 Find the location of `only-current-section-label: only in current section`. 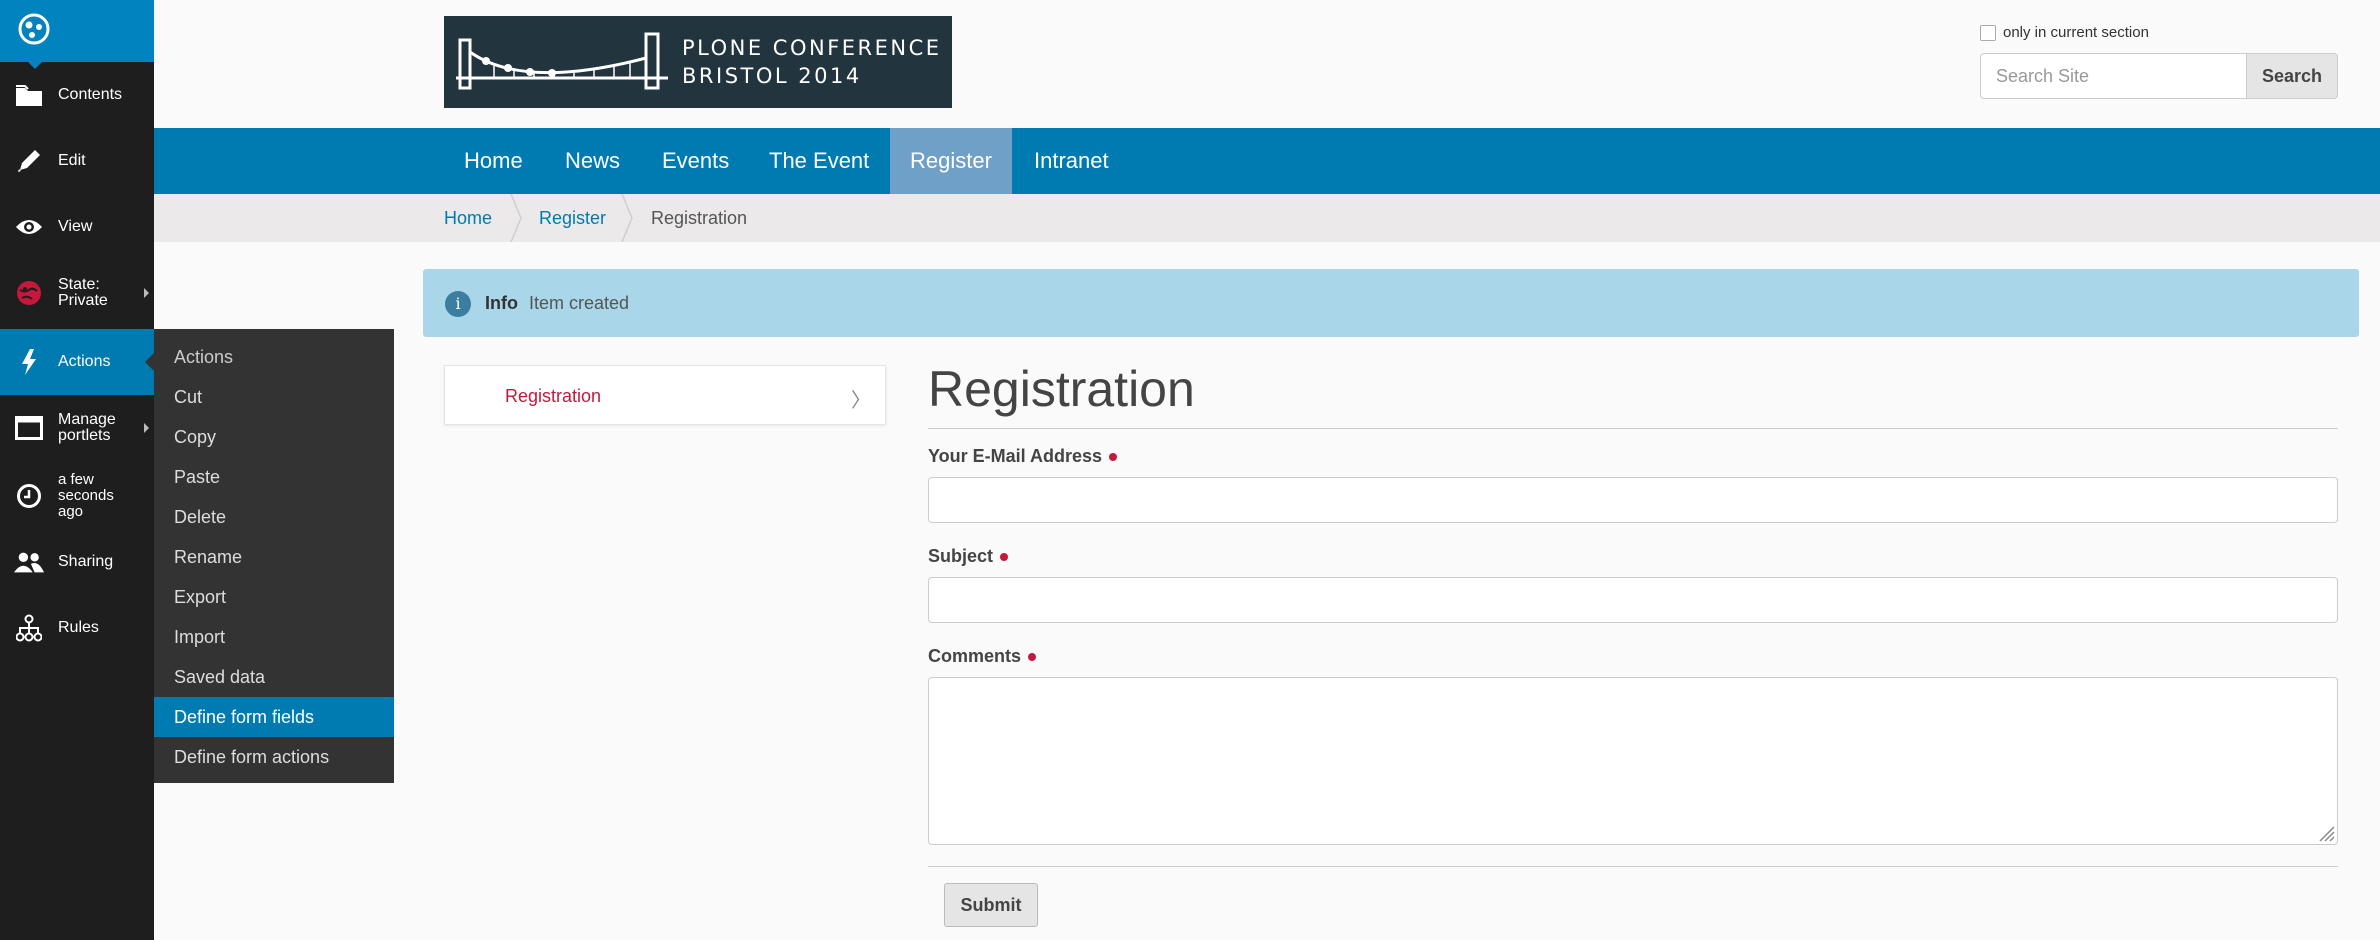

only-current-section-label: only in current section is located at coordinates (2076, 32).